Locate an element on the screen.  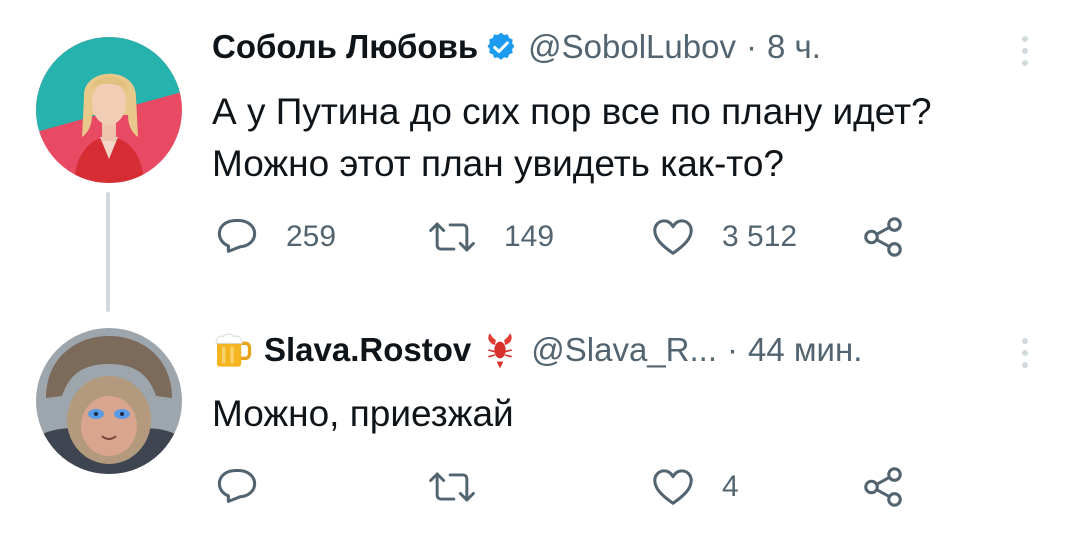
retweet-button is located at coordinates (465, 487).